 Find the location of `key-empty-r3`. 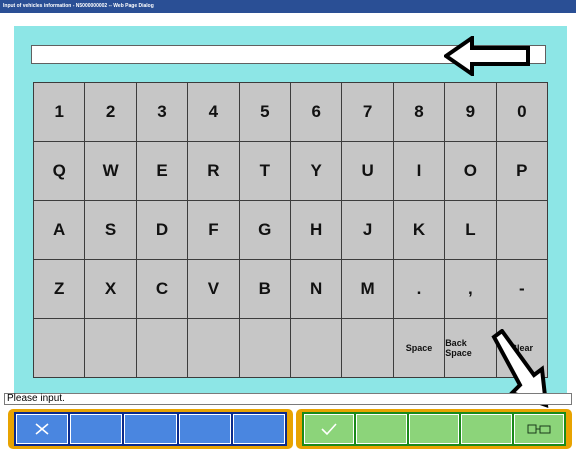

key-empty-r3 is located at coordinates (522, 230).